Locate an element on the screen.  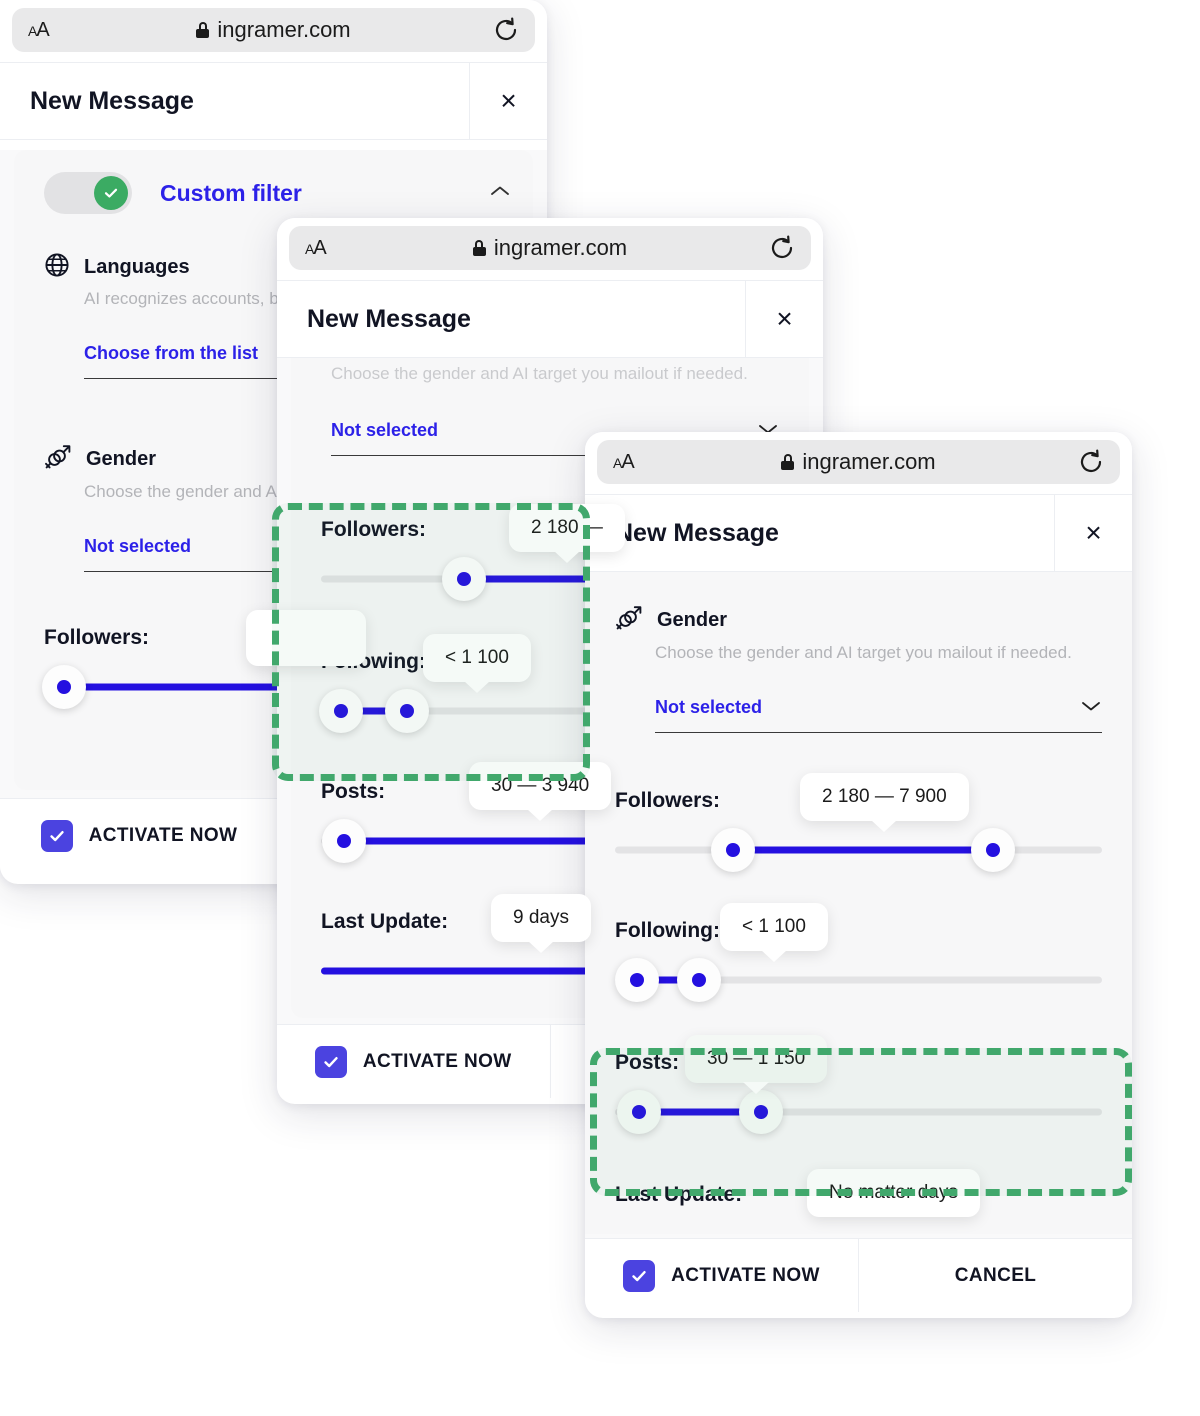
feature-gender-title-3: Gender is located at coordinates (692, 620).